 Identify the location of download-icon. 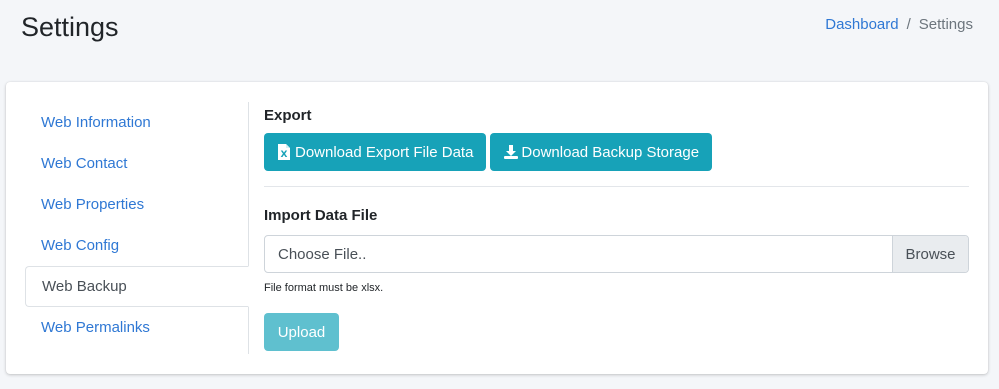
(511, 152).